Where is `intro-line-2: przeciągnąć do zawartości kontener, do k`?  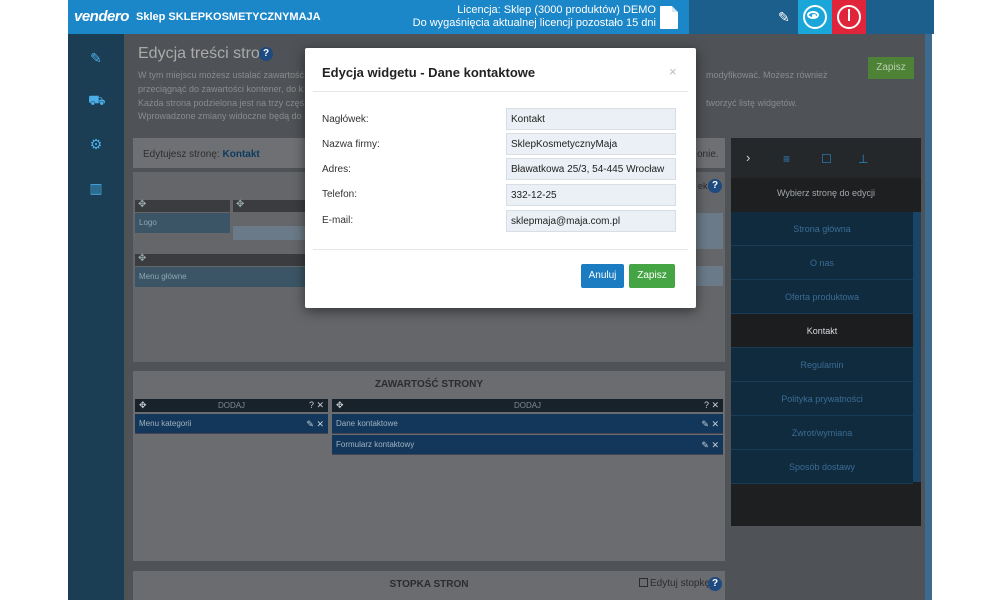 intro-line-2: przeciągnąć do zawartości kontener, do k is located at coordinates (221, 89).